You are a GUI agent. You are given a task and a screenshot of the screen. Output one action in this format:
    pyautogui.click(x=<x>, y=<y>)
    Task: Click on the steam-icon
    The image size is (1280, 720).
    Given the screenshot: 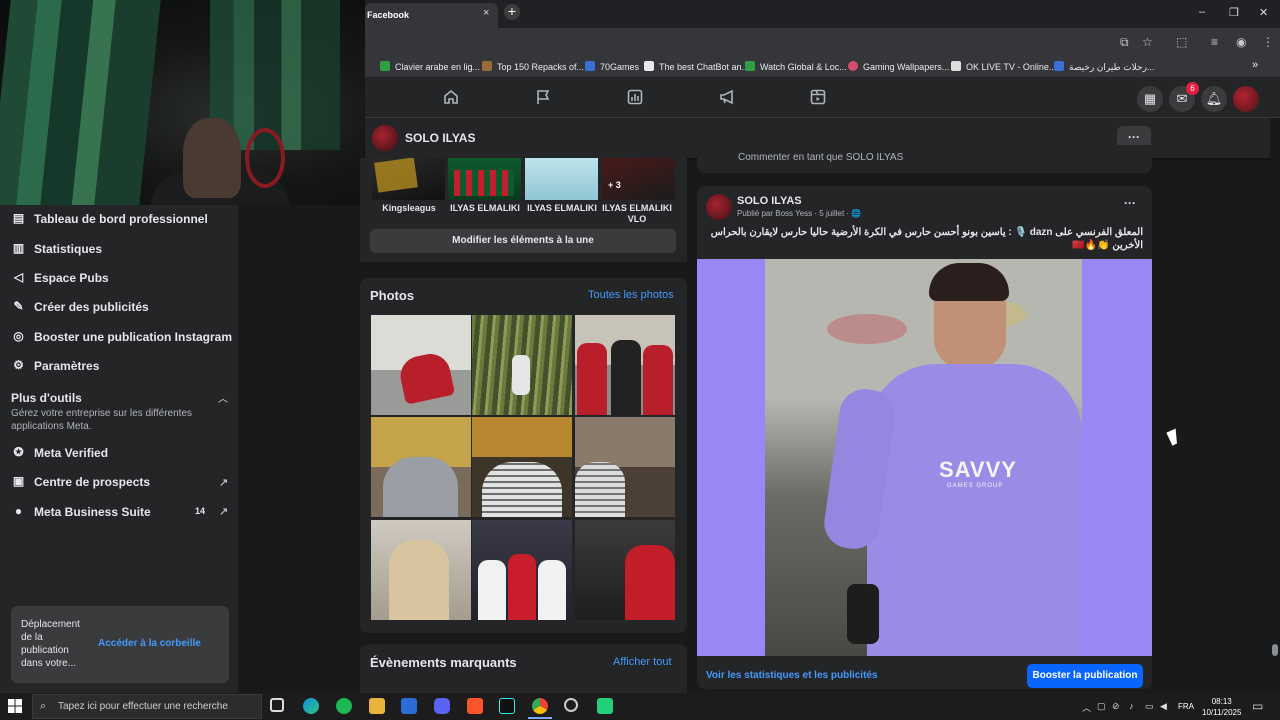 What is the action you would take?
    pyautogui.click(x=571, y=705)
    